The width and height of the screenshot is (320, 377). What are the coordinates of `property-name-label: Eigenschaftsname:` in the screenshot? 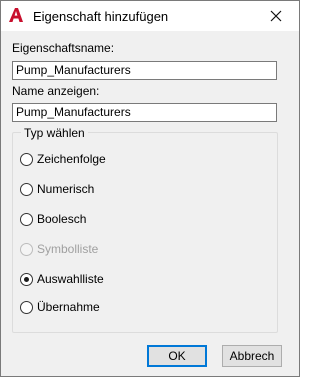 It's located at (63, 48).